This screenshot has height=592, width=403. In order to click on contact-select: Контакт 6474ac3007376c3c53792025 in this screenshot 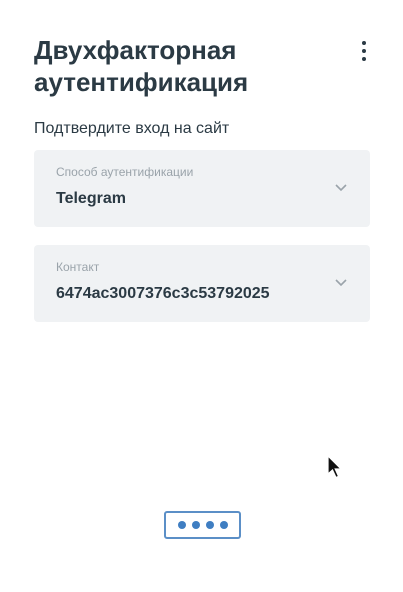, I will do `click(202, 283)`.